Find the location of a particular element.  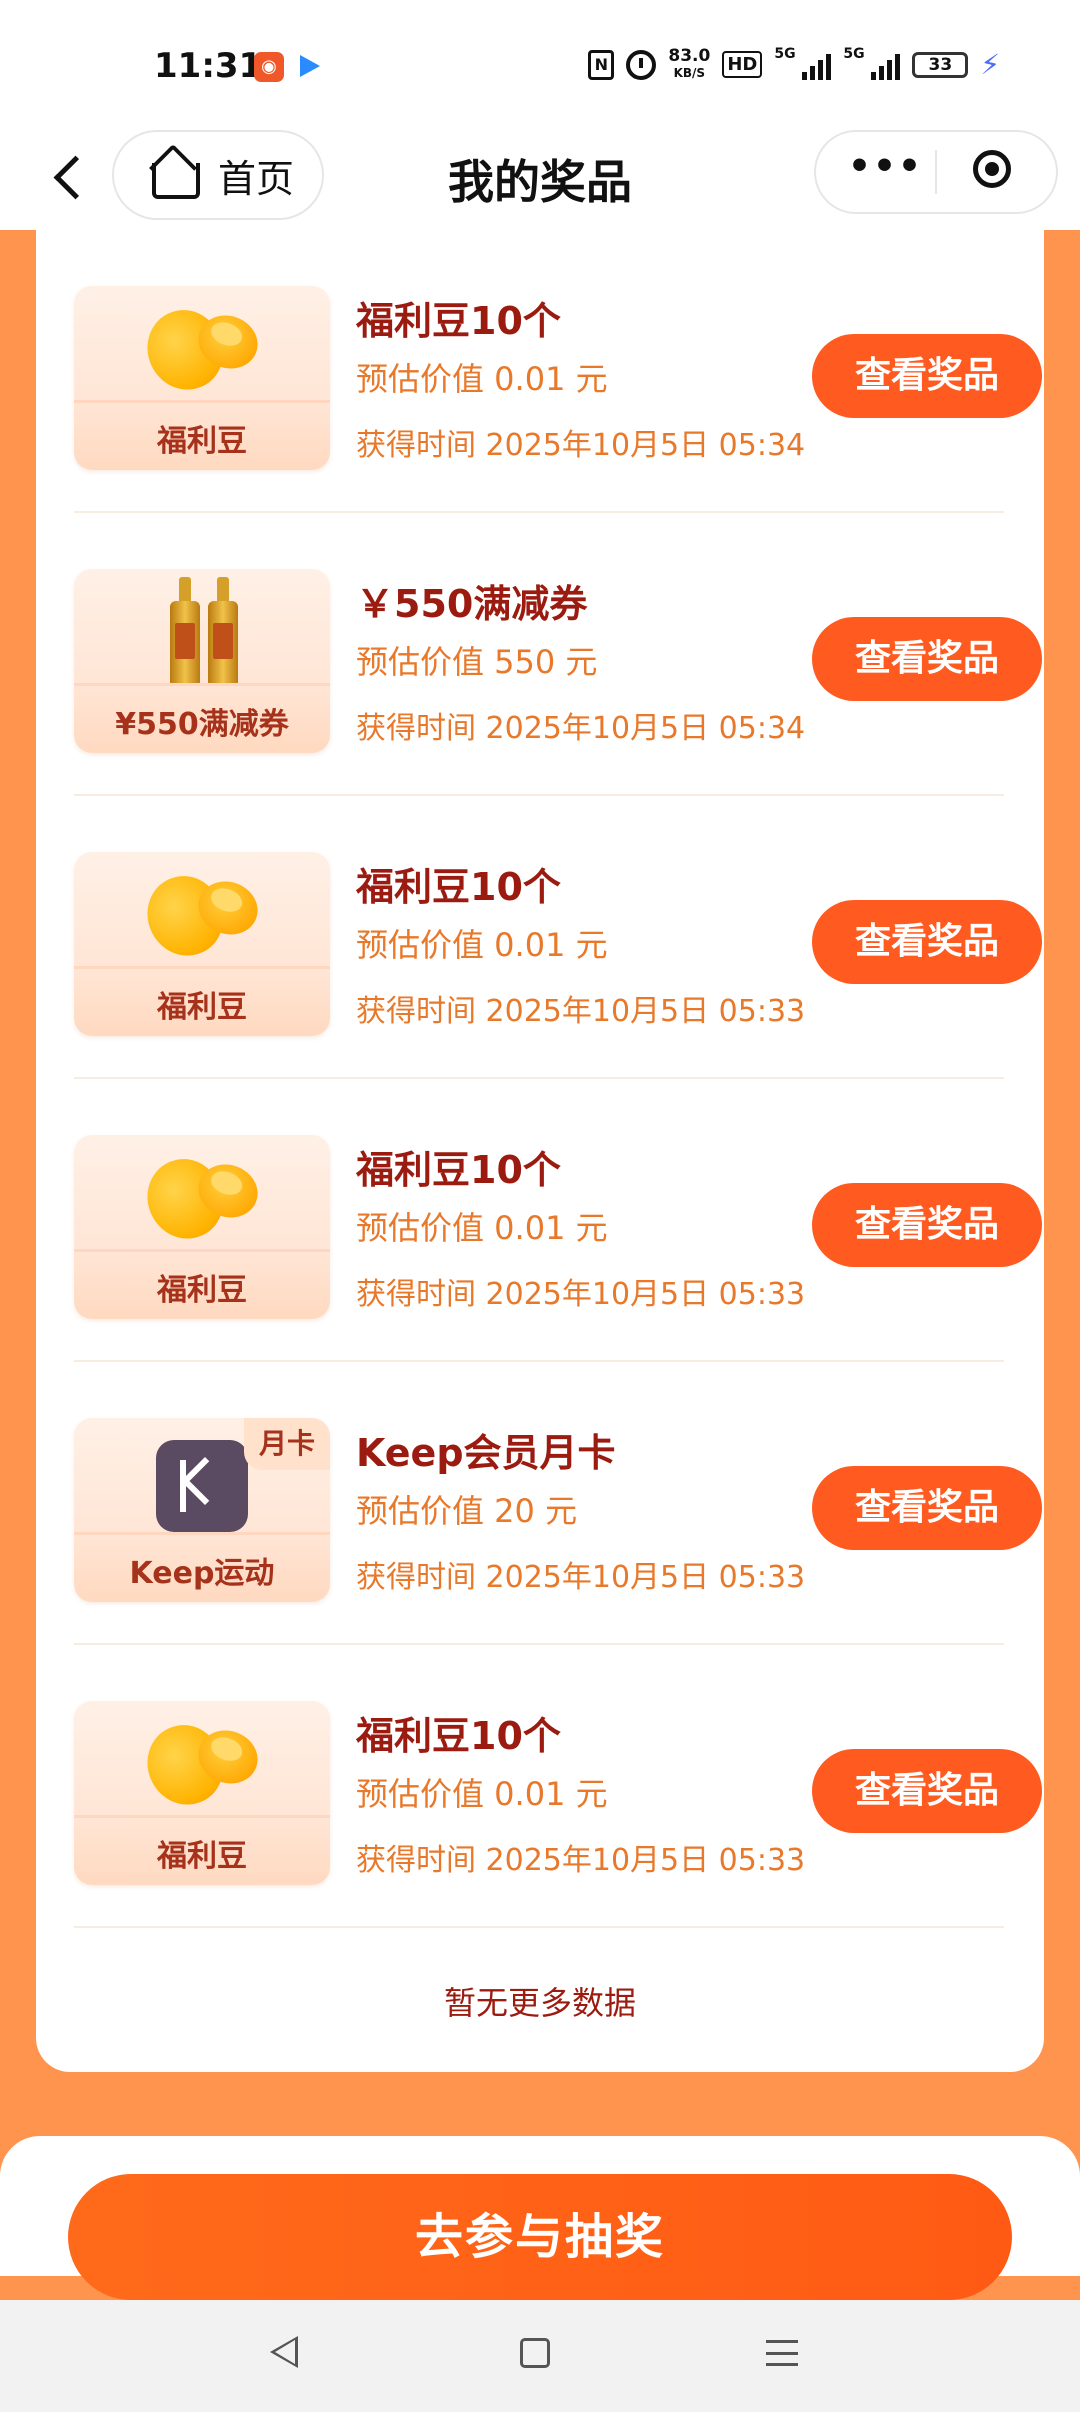

thumbnail-label: ¥550满减券 is located at coordinates (202, 724).